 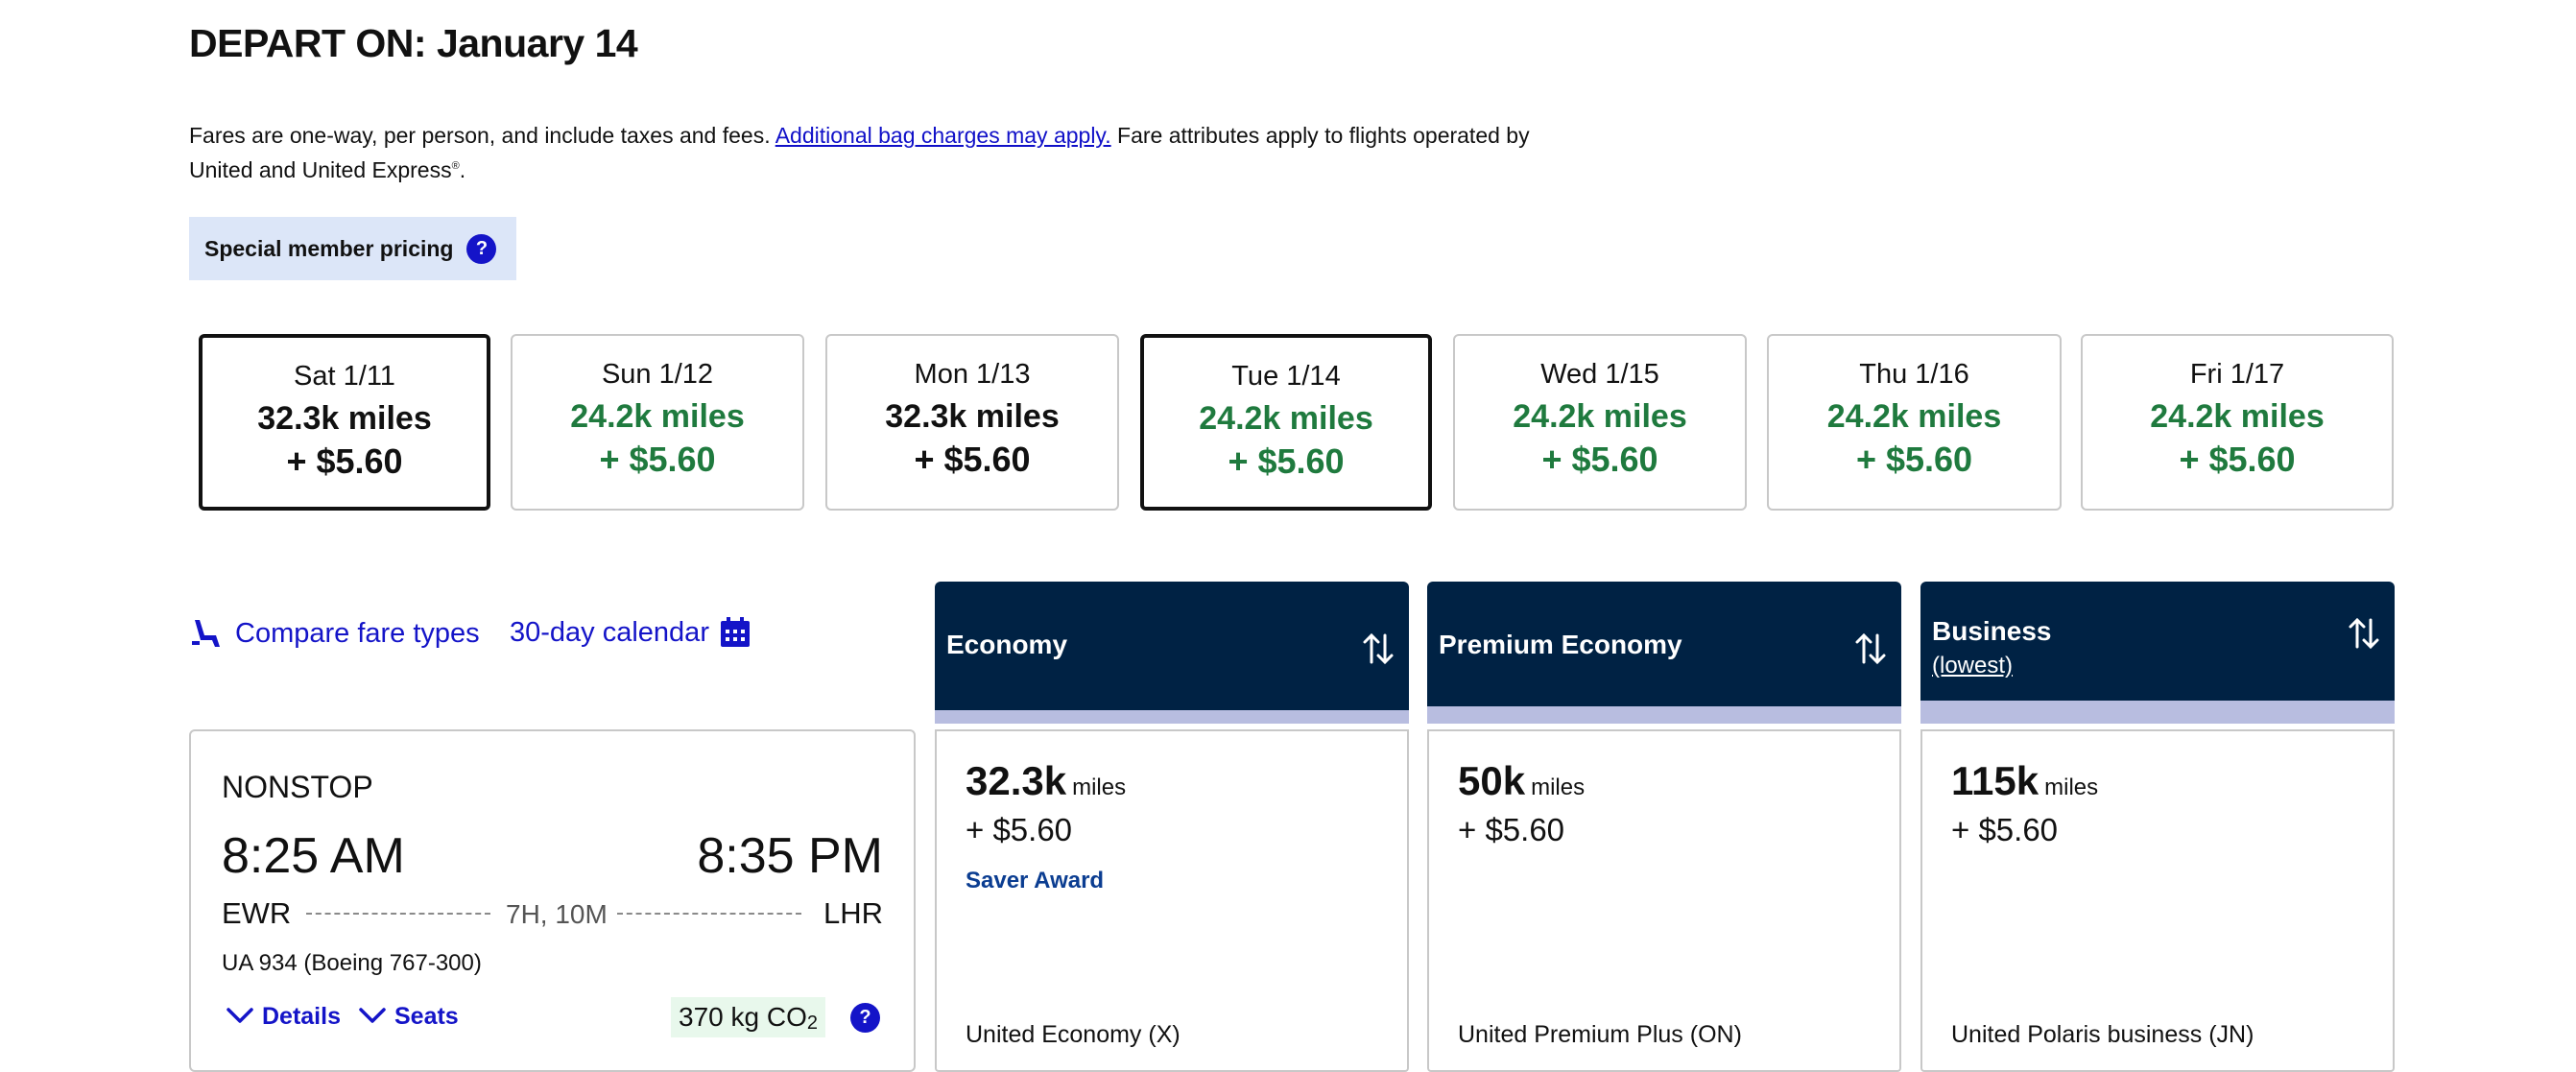 What do you see at coordinates (853, 913) in the screenshot?
I see `destination-airport: LHR` at bounding box center [853, 913].